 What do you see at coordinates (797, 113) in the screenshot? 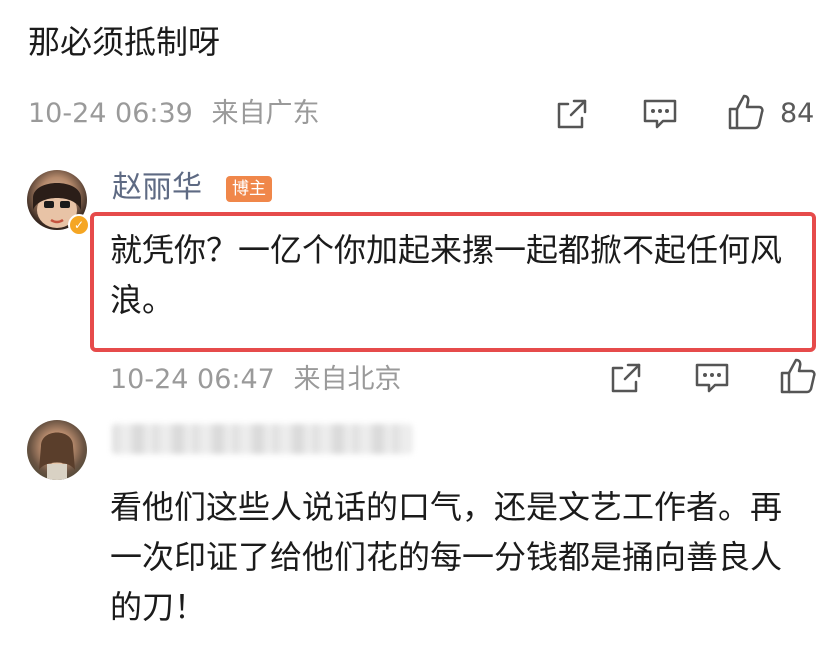
I see `like-count: 84` at bounding box center [797, 113].